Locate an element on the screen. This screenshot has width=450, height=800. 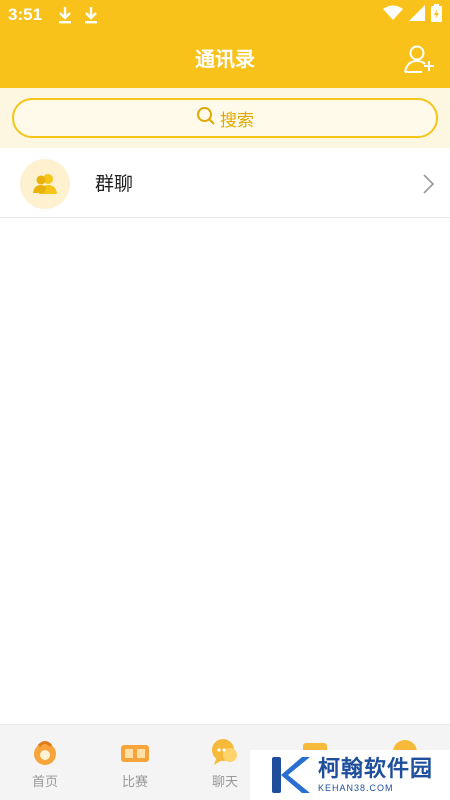
tab-label: 聊天 is located at coordinates (224, 782).